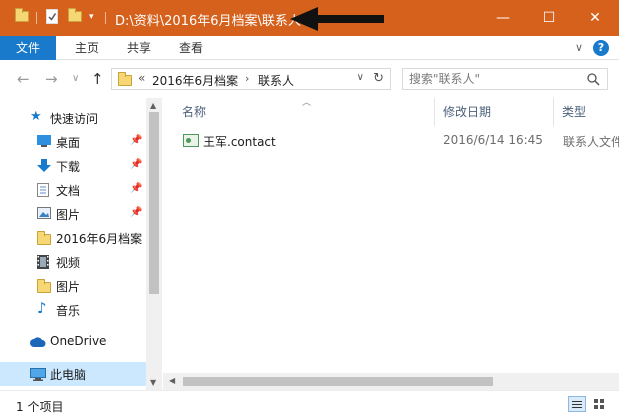 This screenshot has width=619, height=419. I want to click on nav-item-label: 桌面, so click(68, 143).